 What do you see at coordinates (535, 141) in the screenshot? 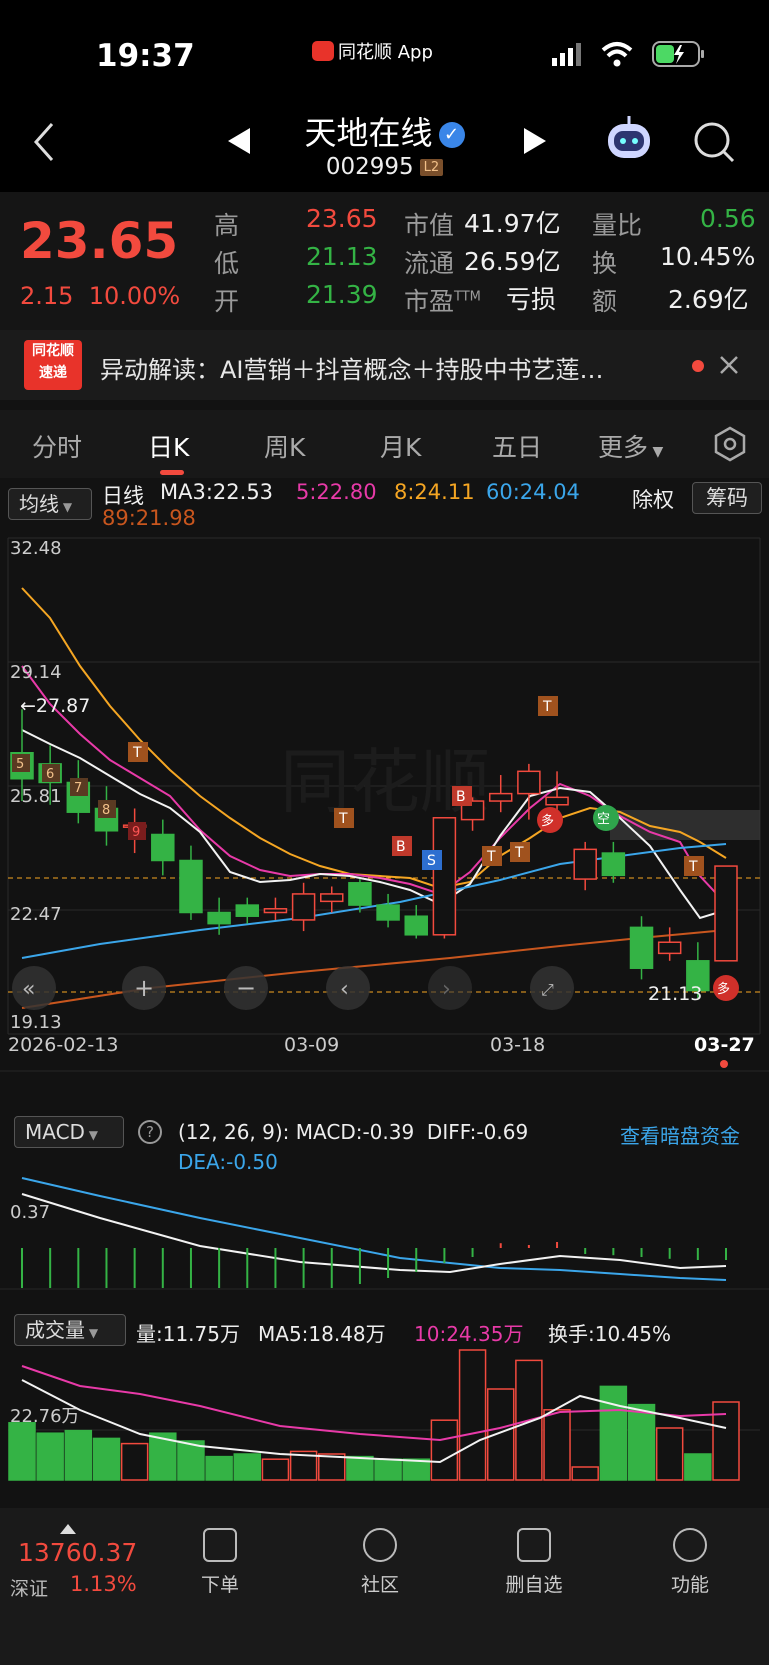
I see `next-stock-icon` at bounding box center [535, 141].